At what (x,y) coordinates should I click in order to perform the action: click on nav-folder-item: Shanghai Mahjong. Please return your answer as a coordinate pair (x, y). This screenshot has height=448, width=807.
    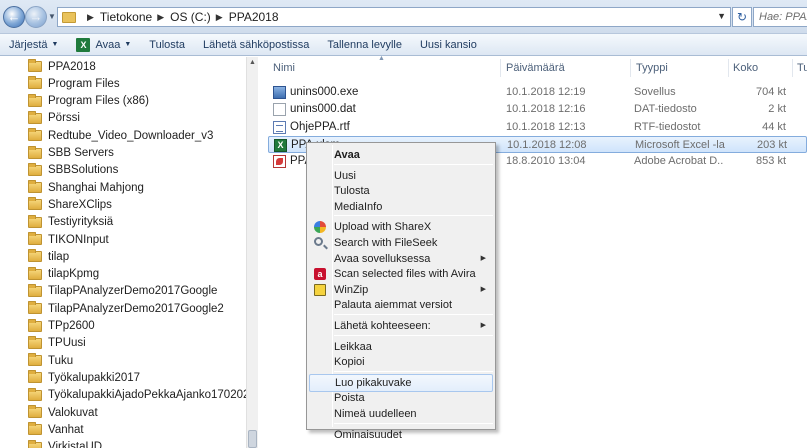
    Looking at the image, I should click on (124, 187).